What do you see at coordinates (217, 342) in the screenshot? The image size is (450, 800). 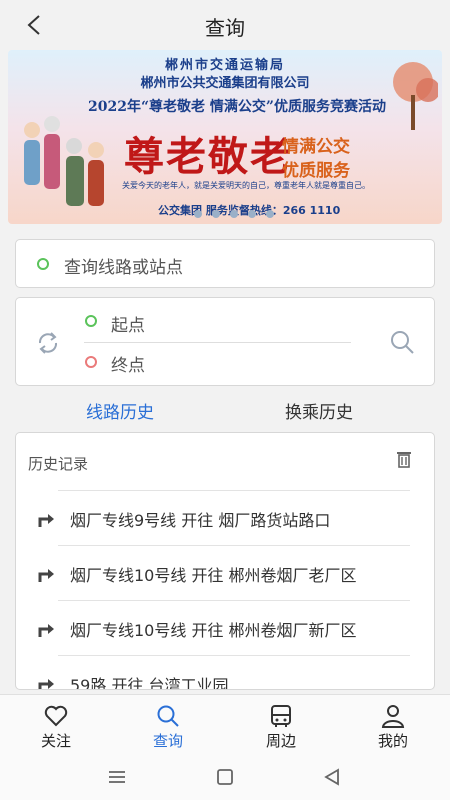 I see `route-divider` at bounding box center [217, 342].